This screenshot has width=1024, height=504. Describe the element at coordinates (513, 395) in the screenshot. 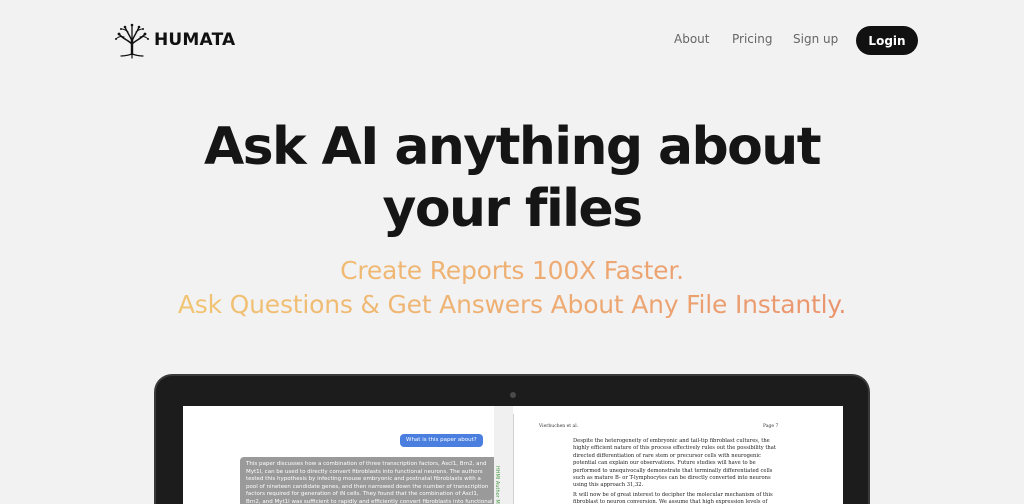

I see `camera-dot` at that location.